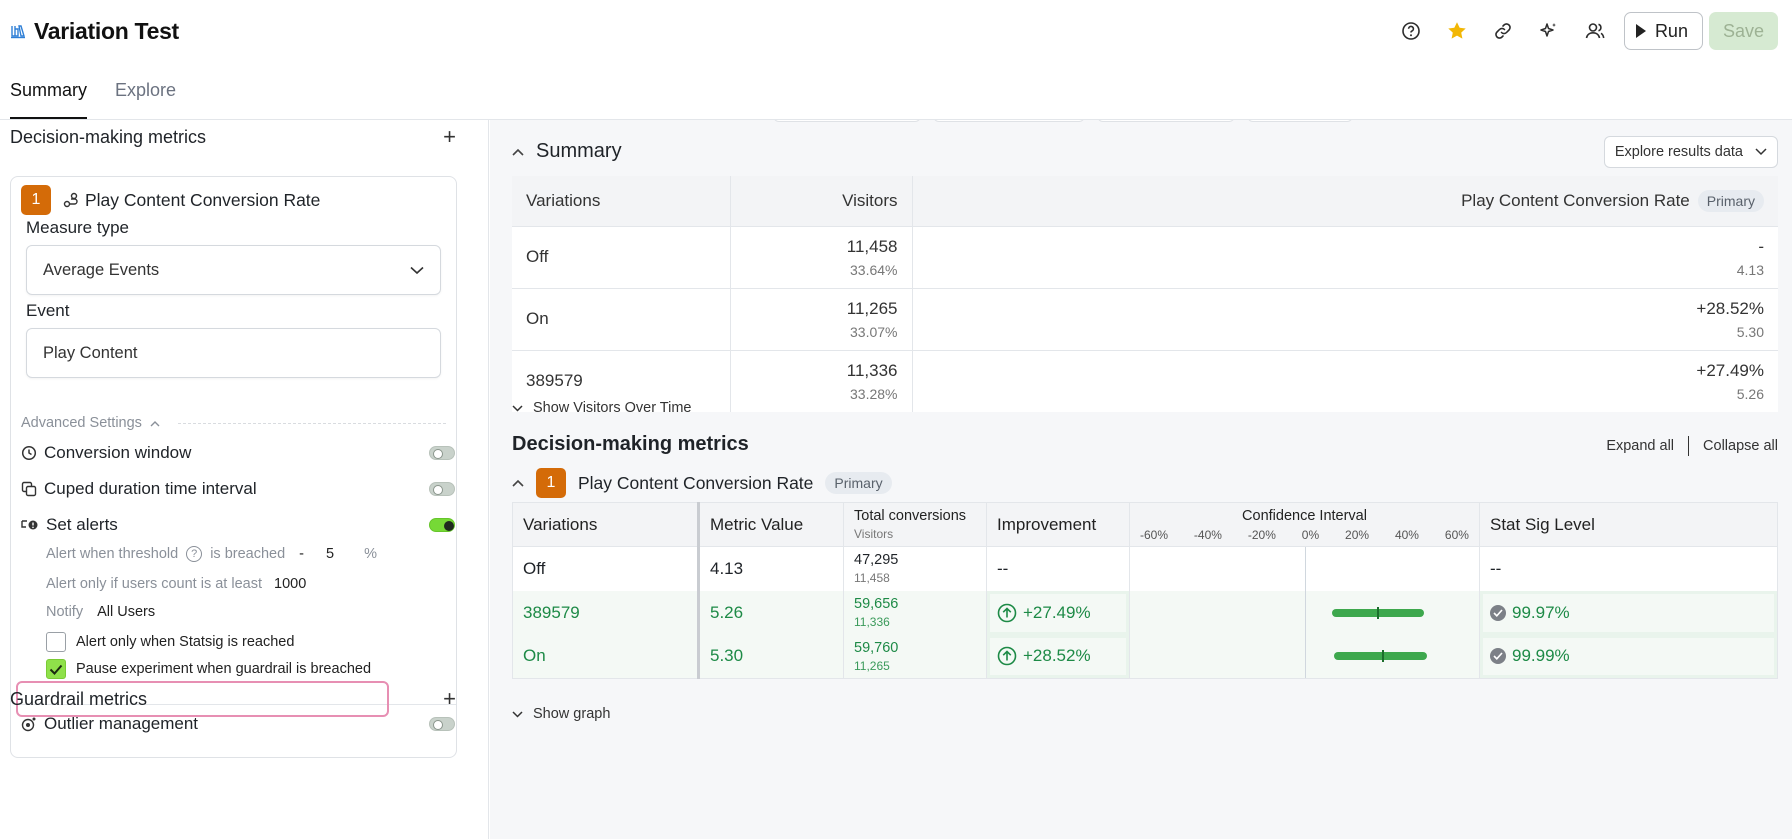 The image size is (1792, 839). Describe the element at coordinates (1058, 612) in the screenshot. I see `improvement-cell: +27.49%` at that location.